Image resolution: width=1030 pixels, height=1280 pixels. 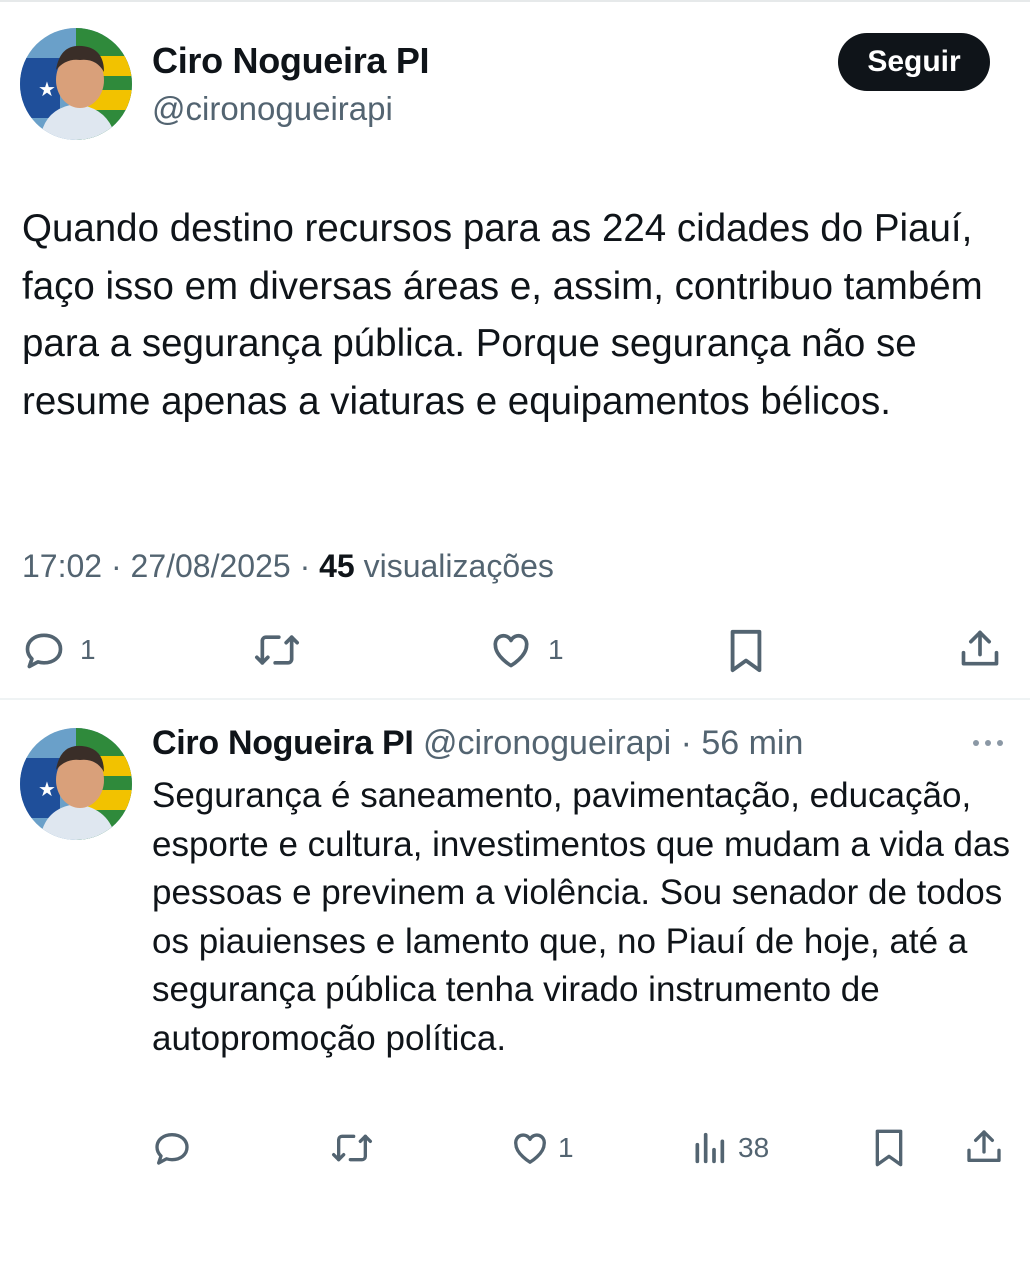 What do you see at coordinates (710, 1148) in the screenshot?
I see `views-icon` at bounding box center [710, 1148].